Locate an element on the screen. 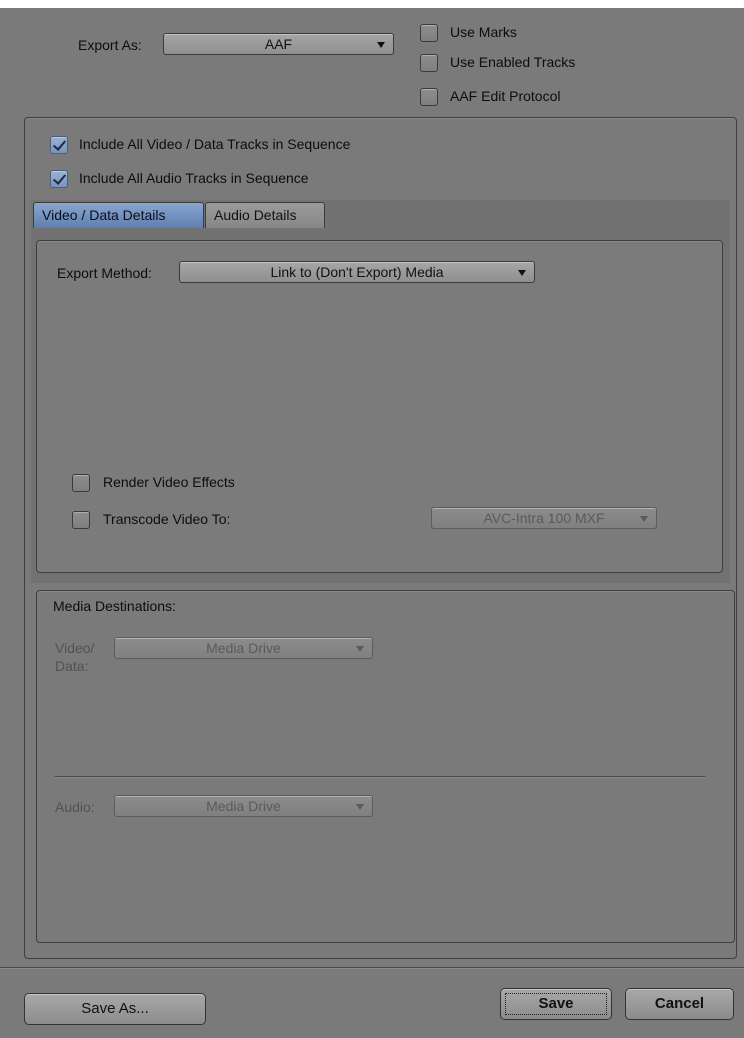 The width and height of the screenshot is (744, 1038). aaf-edit-protocol-label: AAF Edit Protocol is located at coordinates (505, 96).